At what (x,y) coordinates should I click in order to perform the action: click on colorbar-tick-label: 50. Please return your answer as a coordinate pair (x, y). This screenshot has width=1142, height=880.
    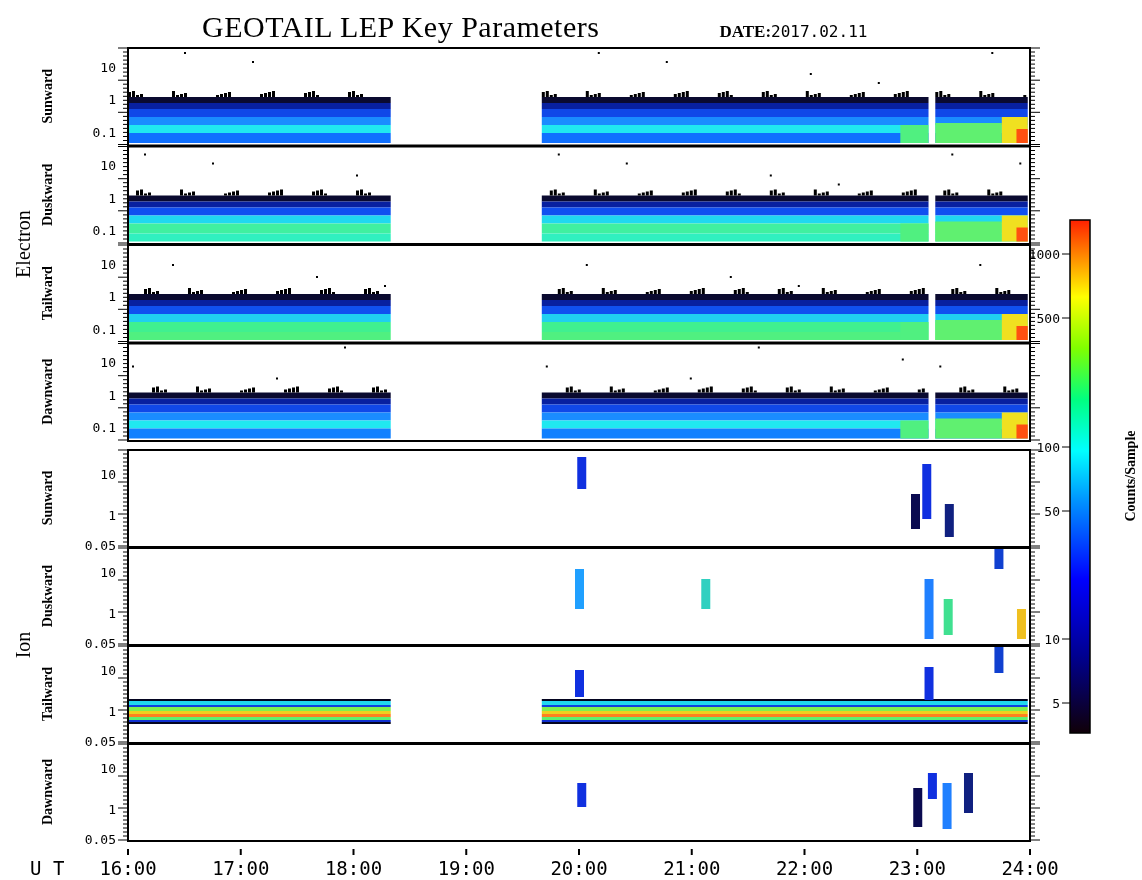
    Looking at the image, I should click on (1052, 511).